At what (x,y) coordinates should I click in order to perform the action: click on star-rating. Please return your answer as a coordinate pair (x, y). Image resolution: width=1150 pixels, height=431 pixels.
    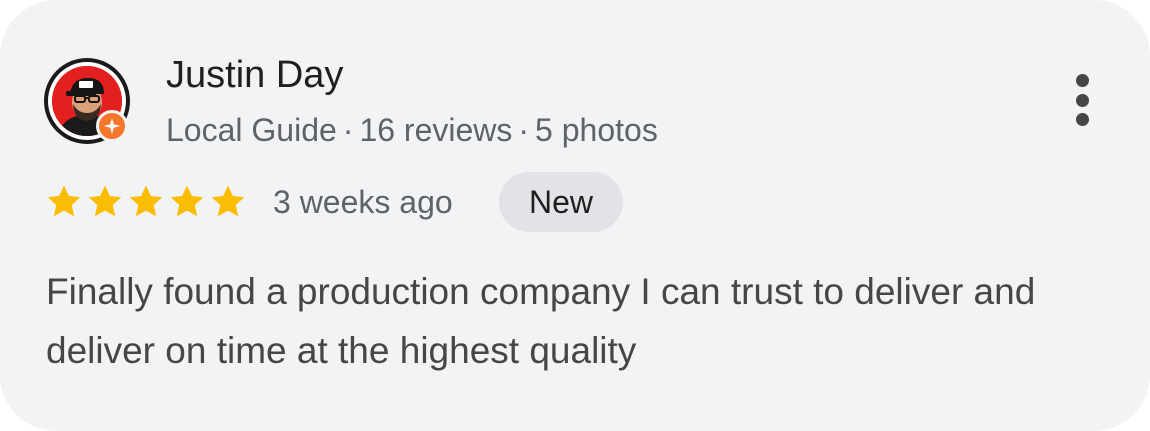
    Looking at the image, I should click on (146, 202).